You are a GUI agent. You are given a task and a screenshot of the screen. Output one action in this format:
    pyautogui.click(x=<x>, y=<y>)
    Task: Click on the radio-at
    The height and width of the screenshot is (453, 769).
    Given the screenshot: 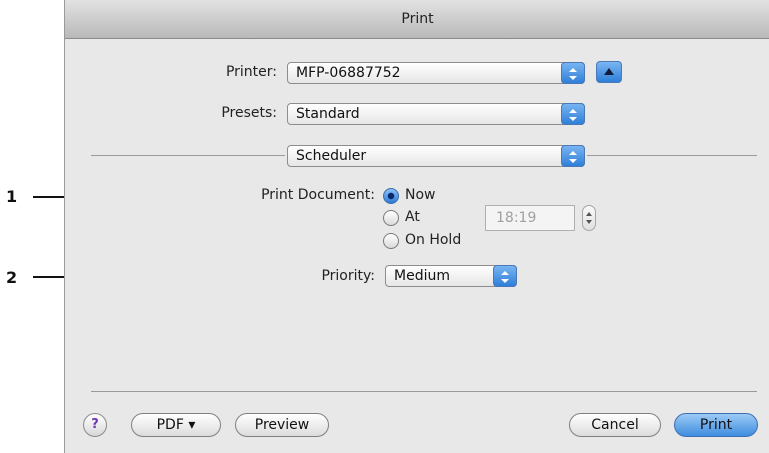 What is the action you would take?
    pyautogui.click(x=391, y=218)
    